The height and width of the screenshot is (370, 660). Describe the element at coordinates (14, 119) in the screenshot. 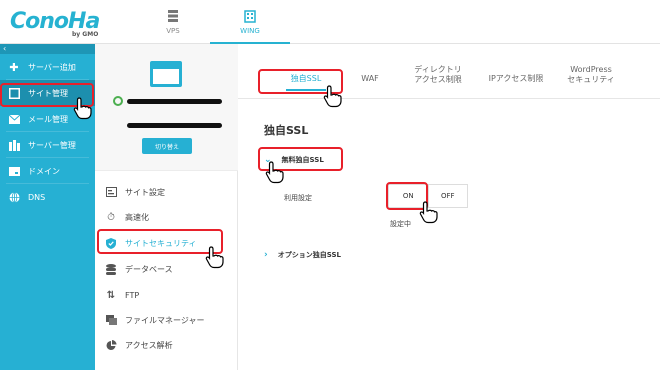

I see `mail-icon` at that location.